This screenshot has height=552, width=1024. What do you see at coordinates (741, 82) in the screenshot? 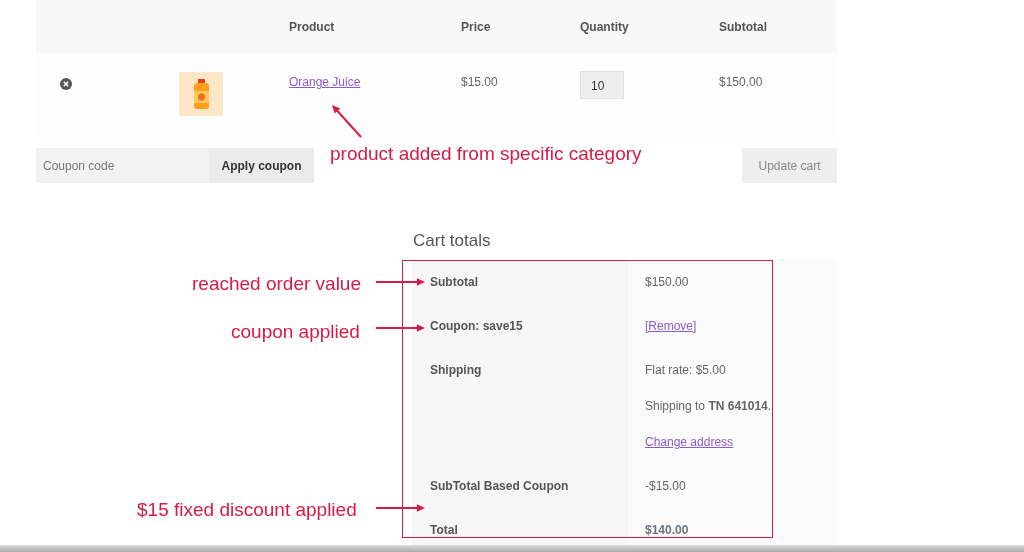
I see `subtotal-text: $150.00` at bounding box center [741, 82].